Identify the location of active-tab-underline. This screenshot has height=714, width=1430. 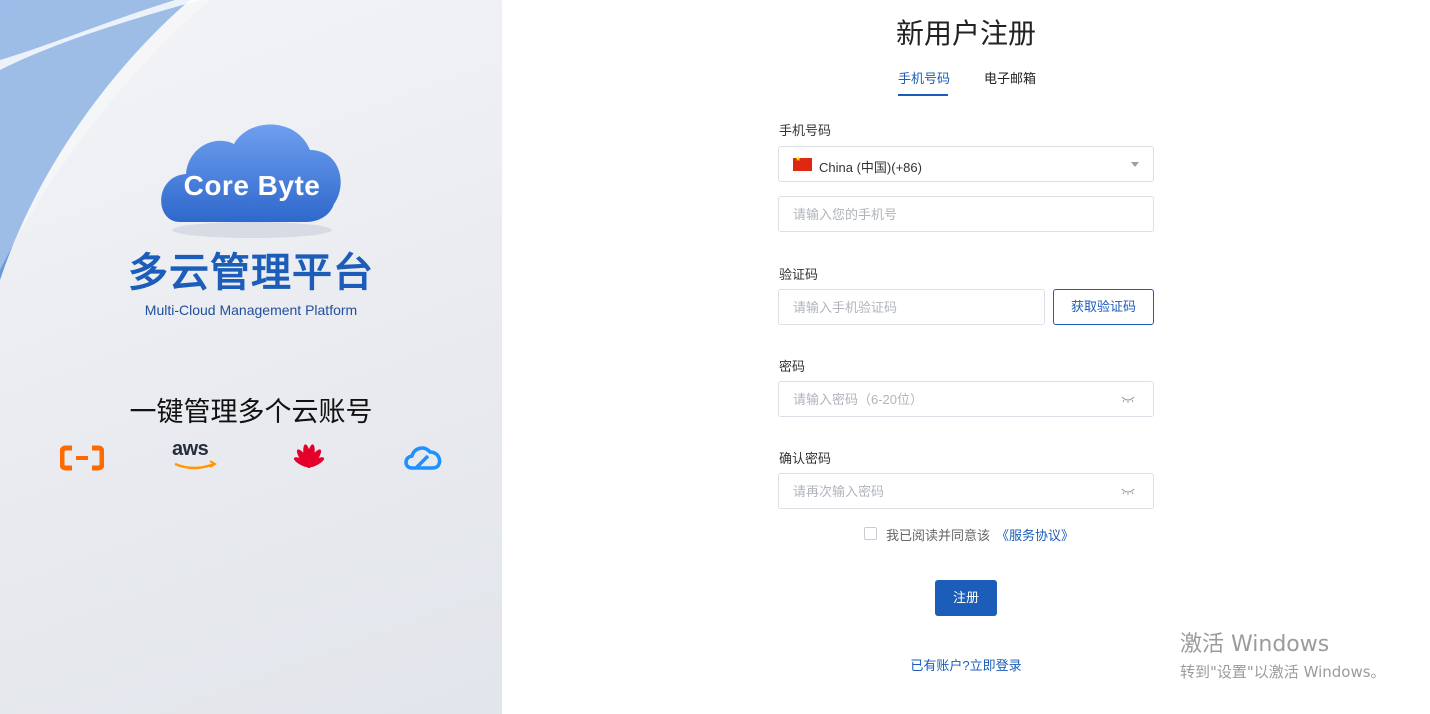
(923, 95).